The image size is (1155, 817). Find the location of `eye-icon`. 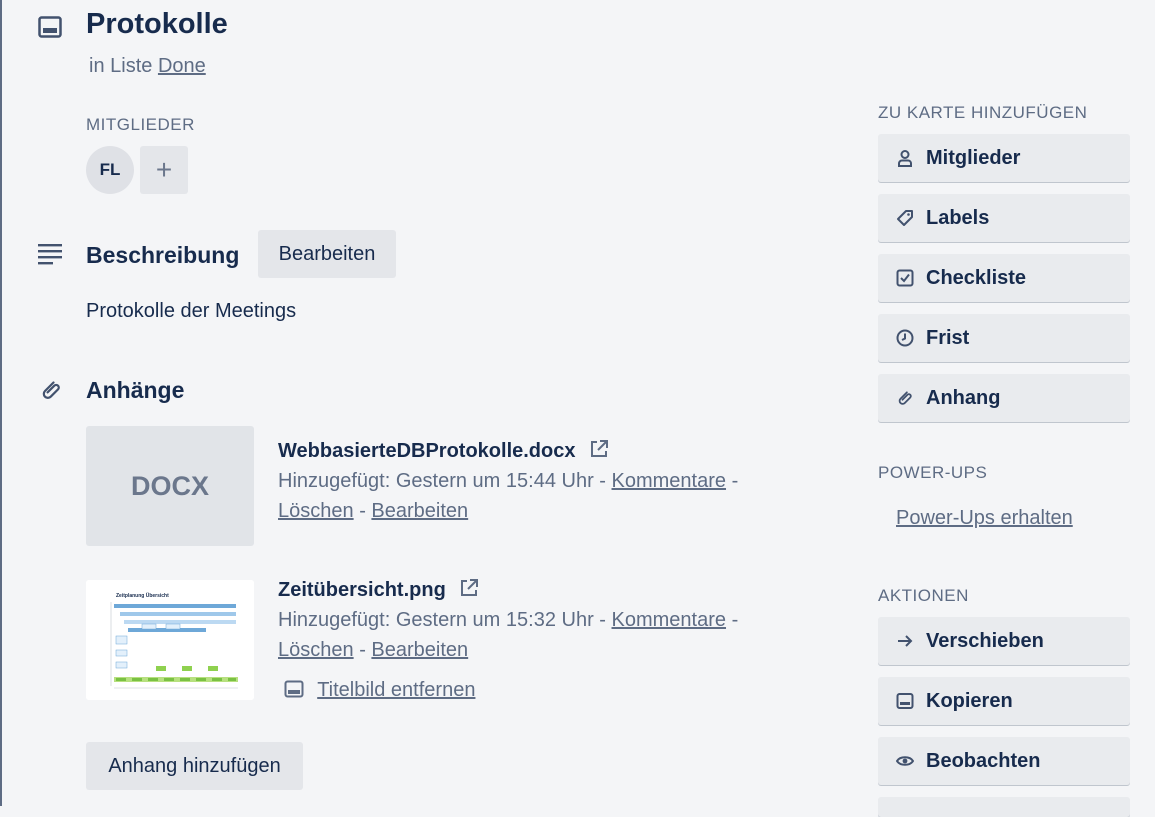

eye-icon is located at coordinates (905, 761).